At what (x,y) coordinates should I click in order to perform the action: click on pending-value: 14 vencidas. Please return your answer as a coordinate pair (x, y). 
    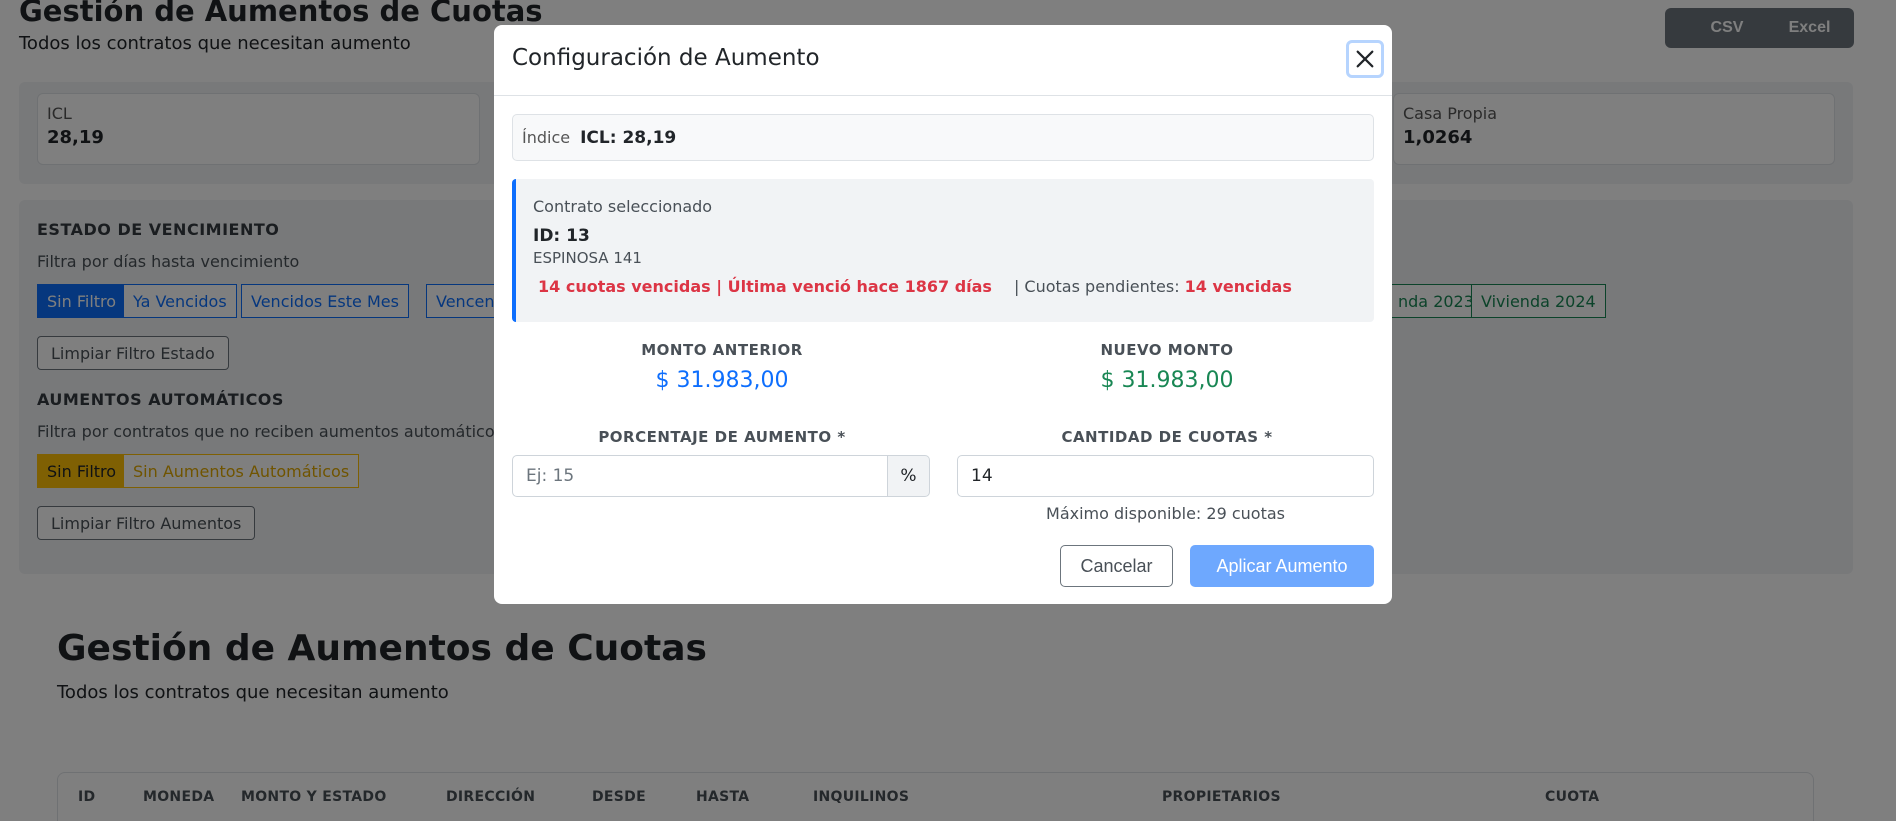
    Looking at the image, I should click on (1238, 286).